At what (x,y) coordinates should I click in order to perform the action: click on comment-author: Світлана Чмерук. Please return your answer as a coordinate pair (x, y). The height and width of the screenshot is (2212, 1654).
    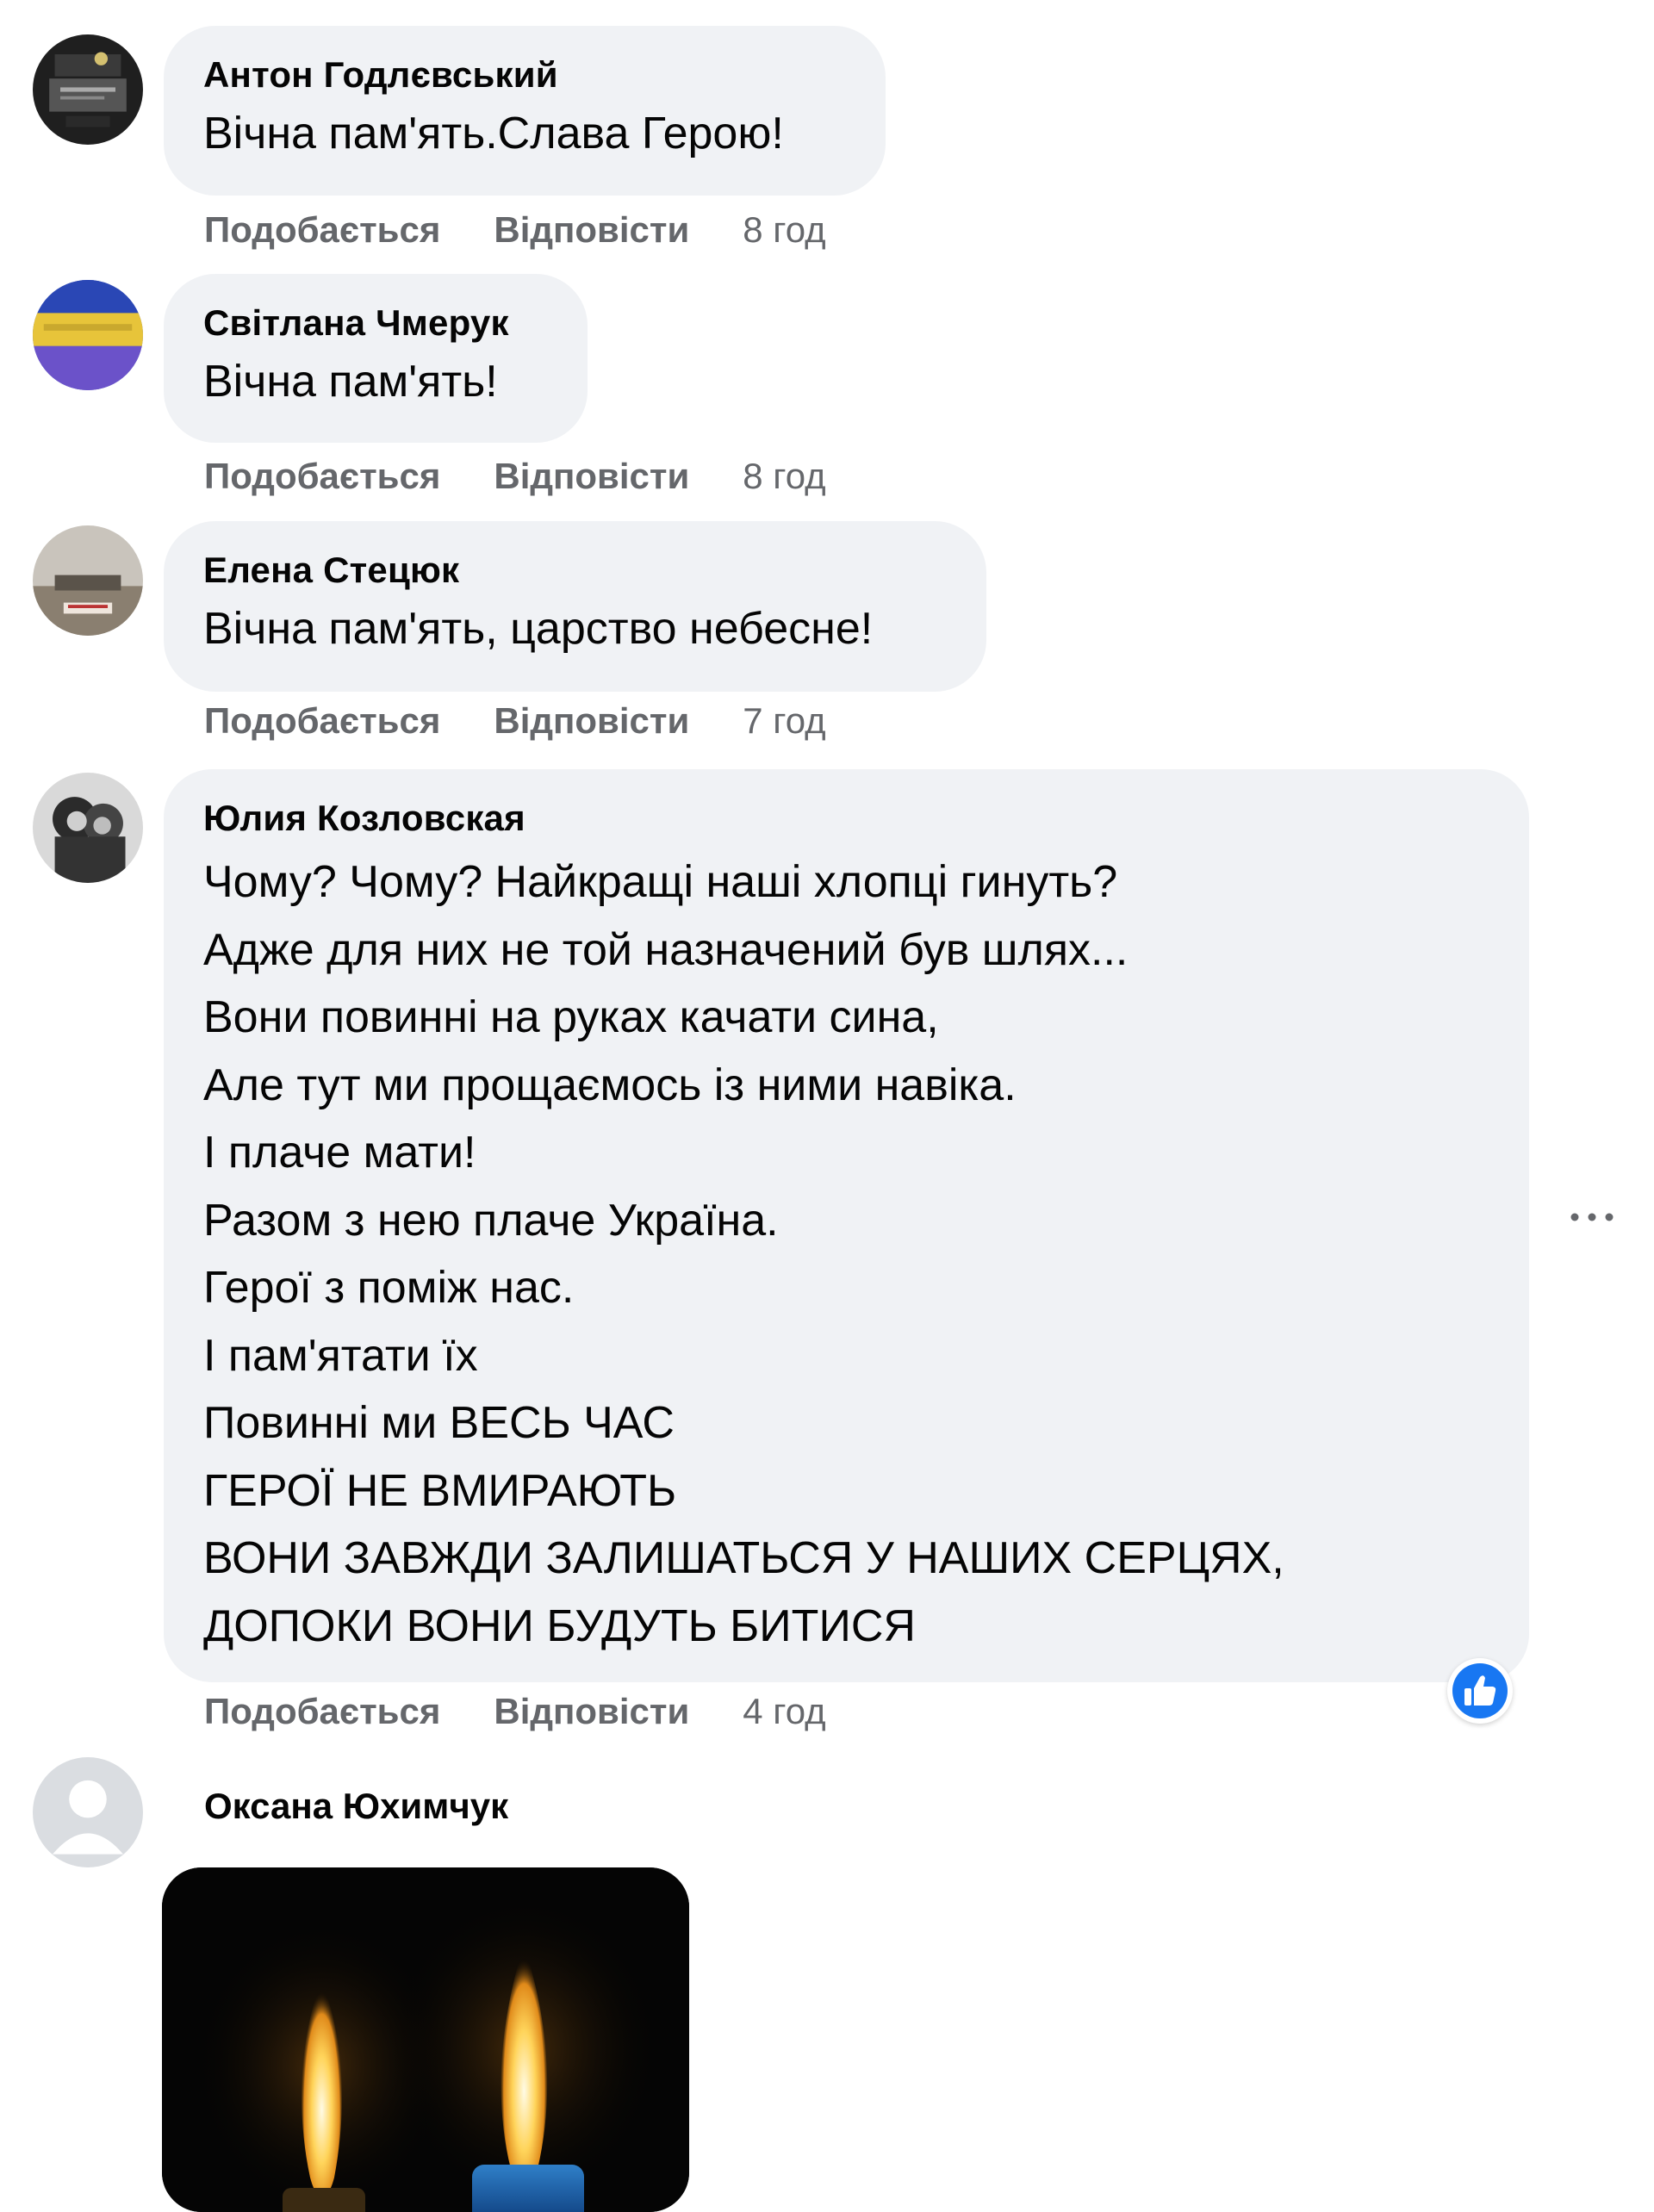
    Looking at the image, I should click on (376, 323).